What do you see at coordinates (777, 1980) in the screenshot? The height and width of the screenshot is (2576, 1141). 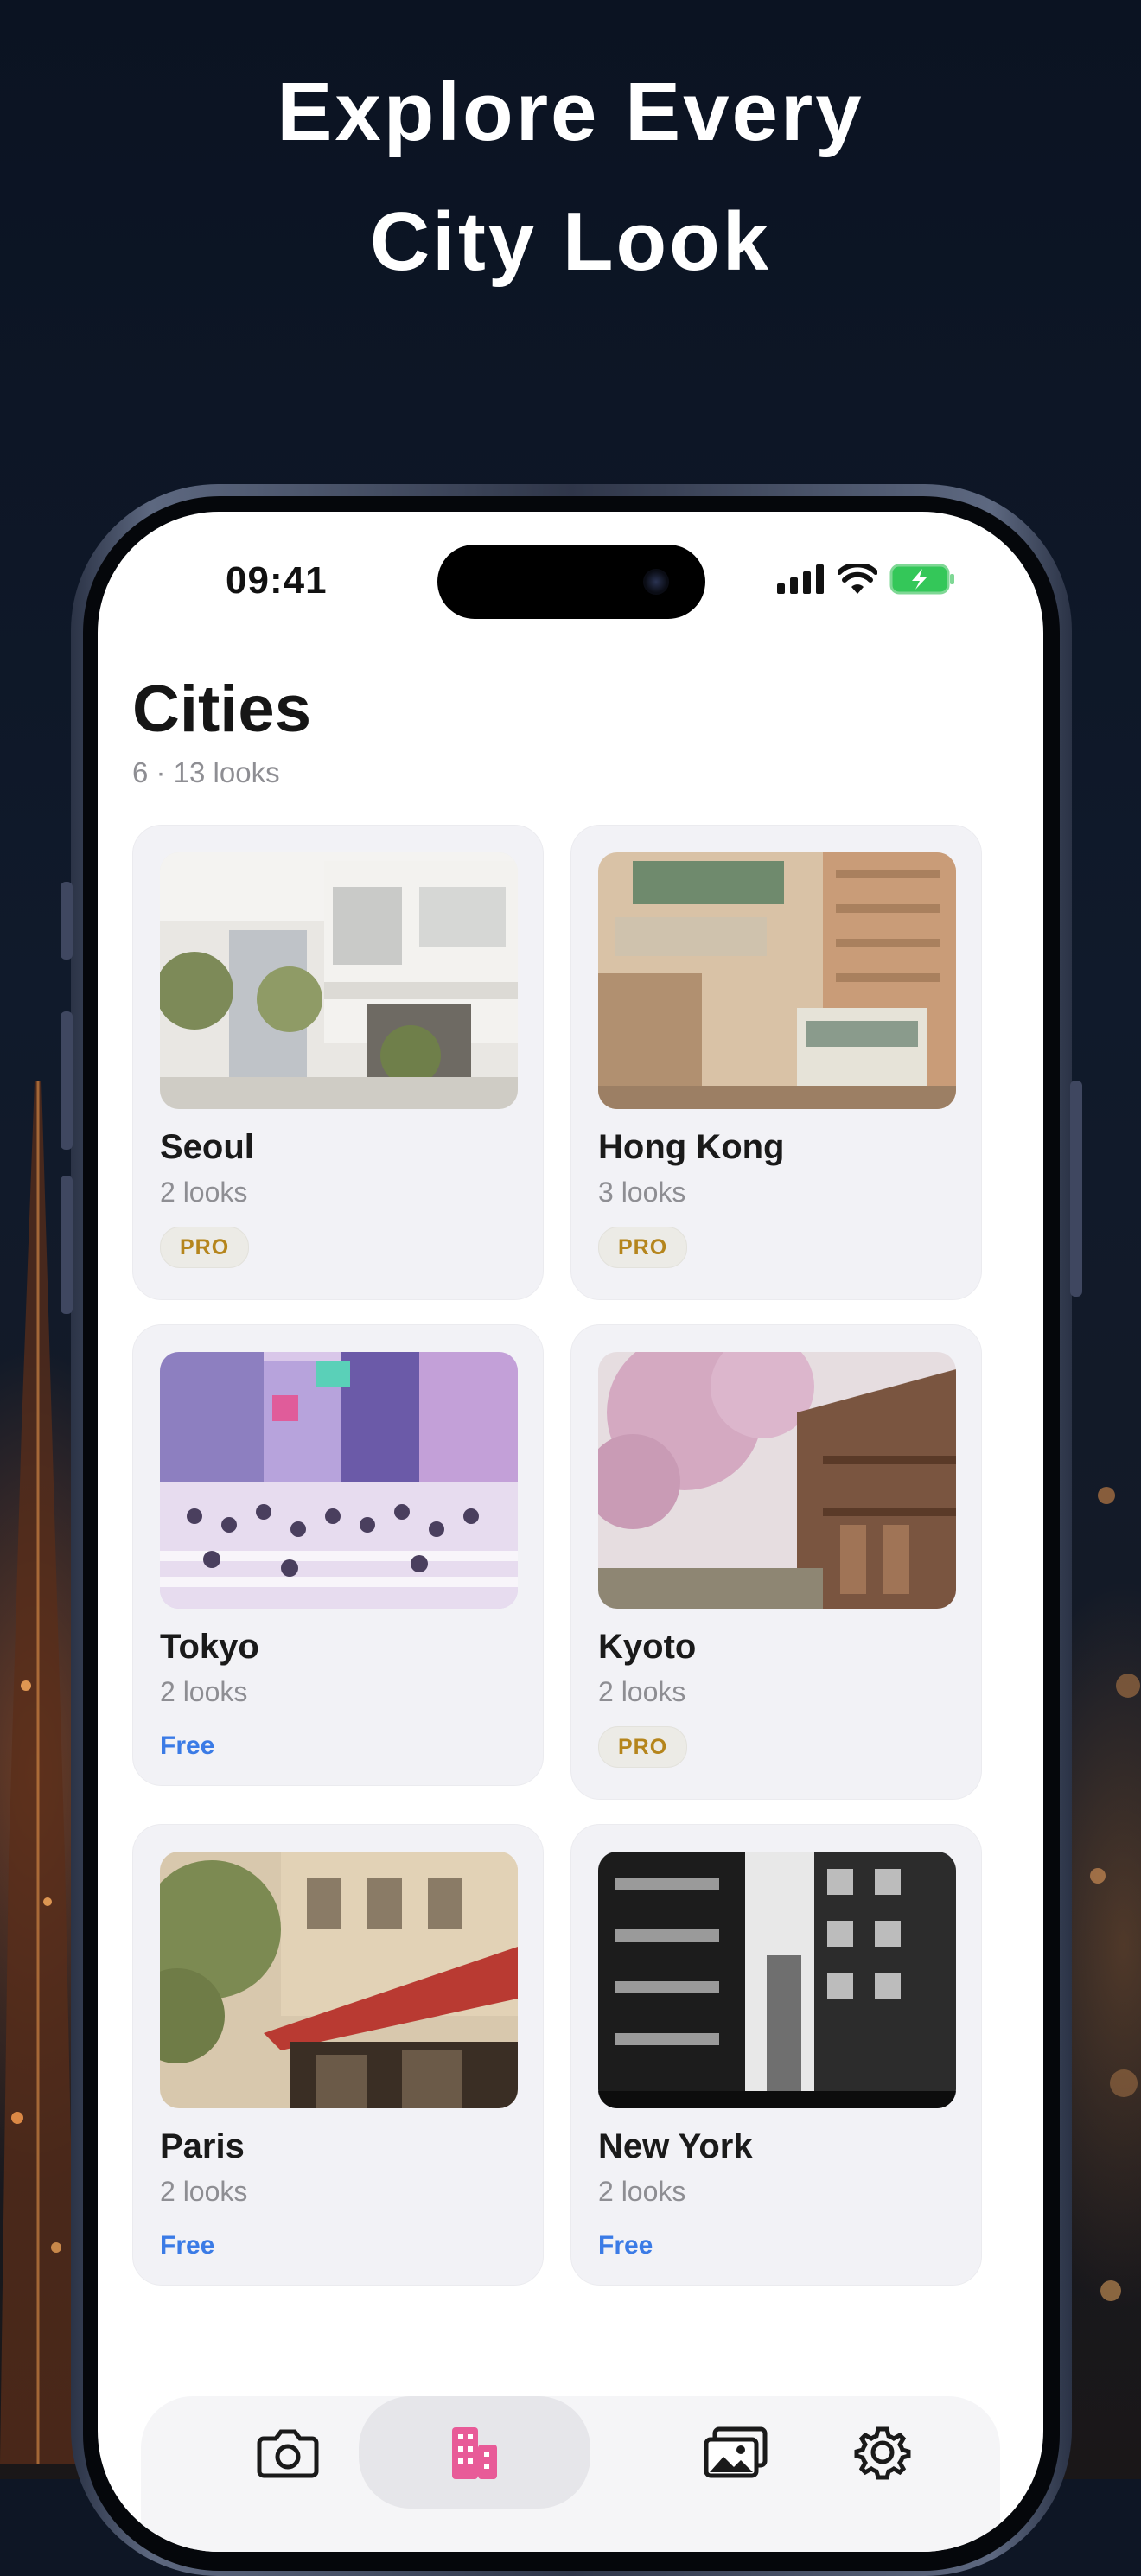 I see `city-thumbnail-new-york` at bounding box center [777, 1980].